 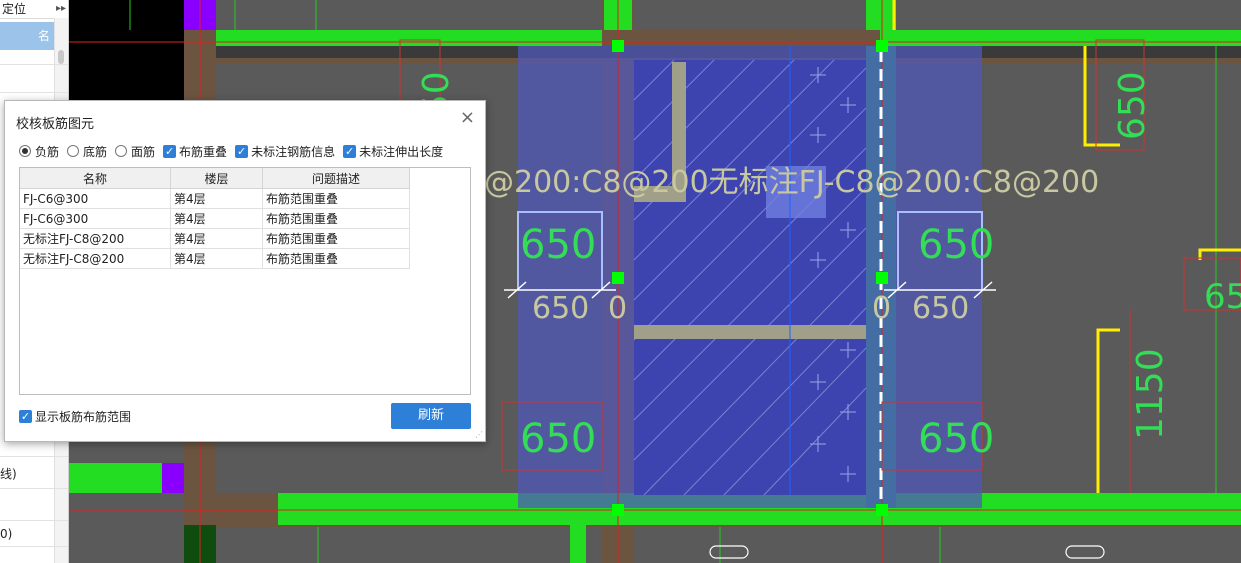 I want to click on beam-top-right, so click(x=1060, y=38).